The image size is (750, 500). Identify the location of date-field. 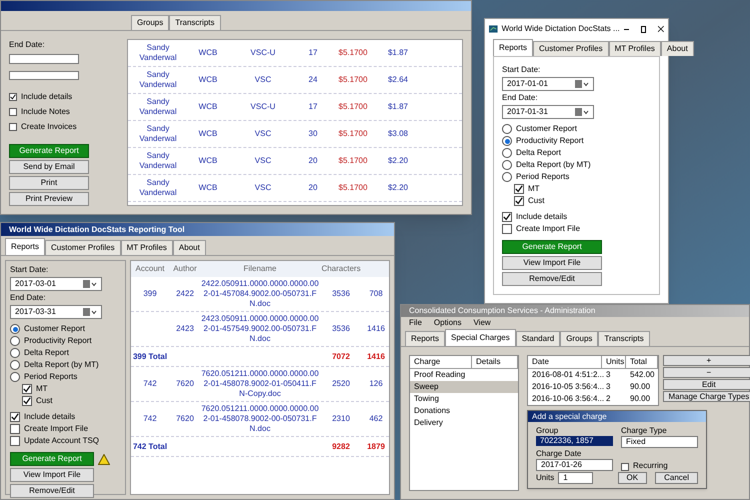
(44, 59).